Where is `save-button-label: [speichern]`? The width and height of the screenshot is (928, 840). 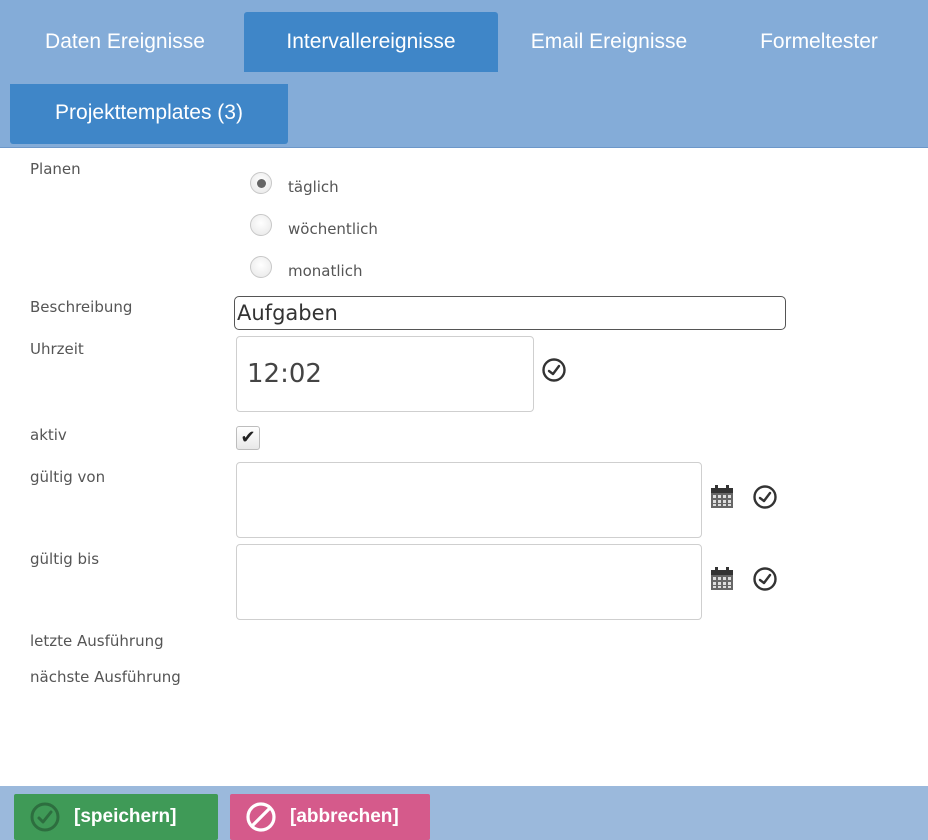
save-button-label: [speichern] is located at coordinates (125, 816).